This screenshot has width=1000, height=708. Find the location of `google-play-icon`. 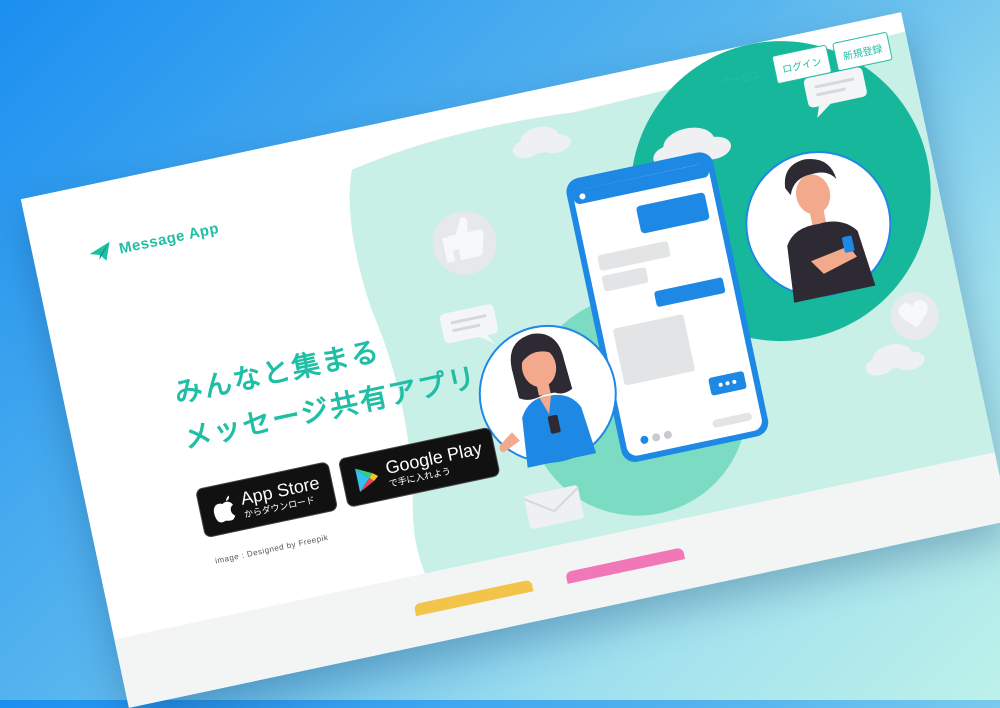

google-play-icon is located at coordinates (367, 480).